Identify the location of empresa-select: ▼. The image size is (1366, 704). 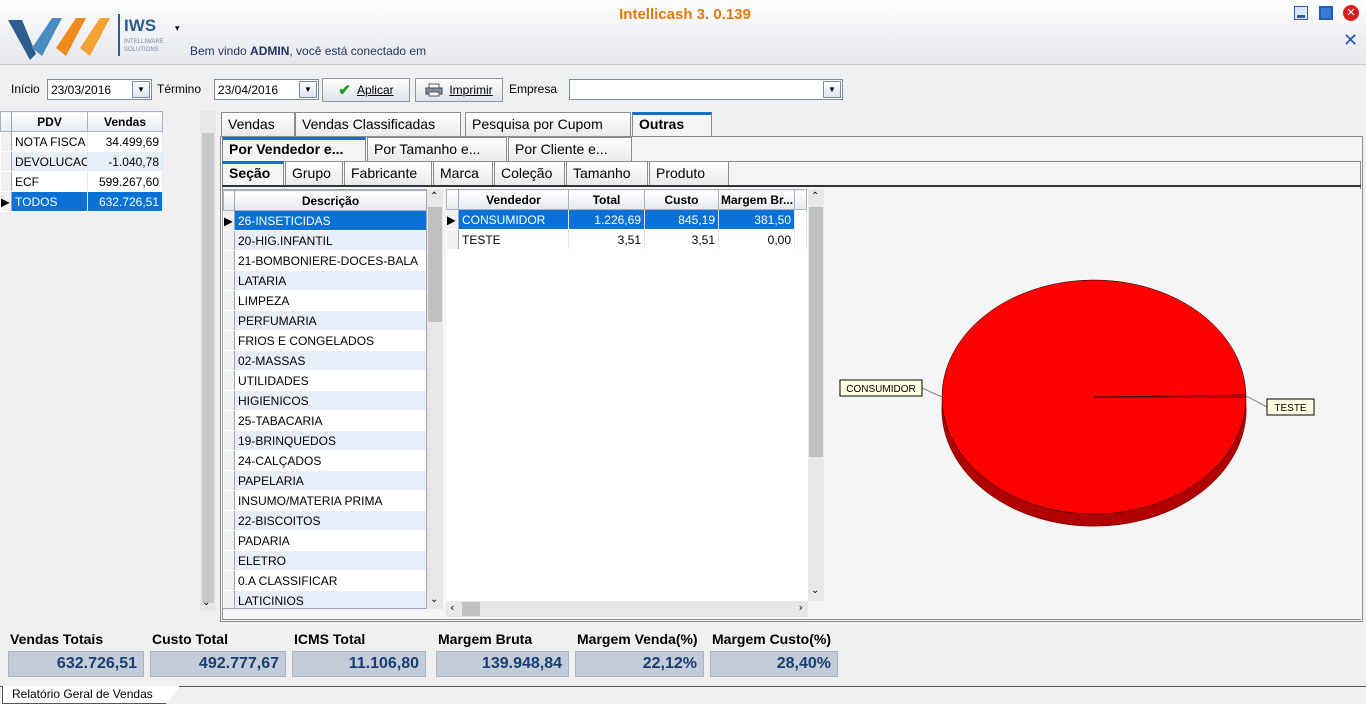
(706, 89).